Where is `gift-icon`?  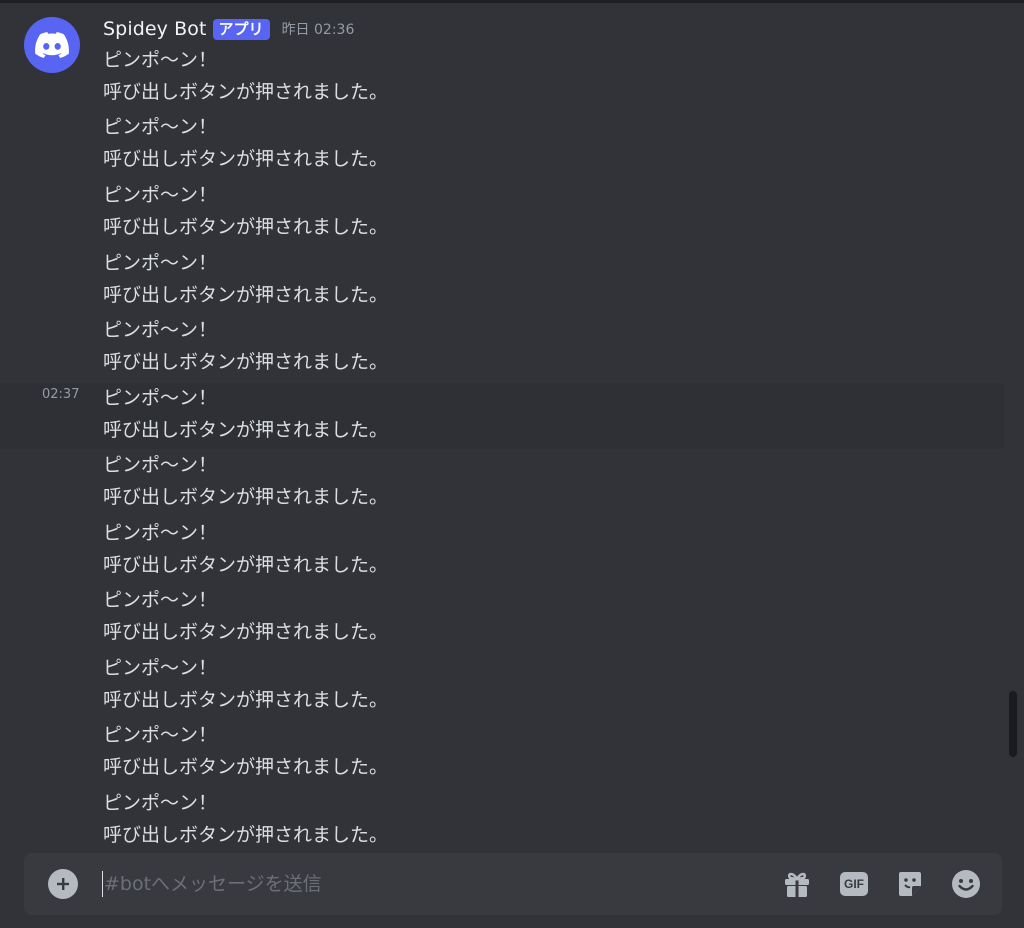
gift-icon is located at coordinates (797, 884).